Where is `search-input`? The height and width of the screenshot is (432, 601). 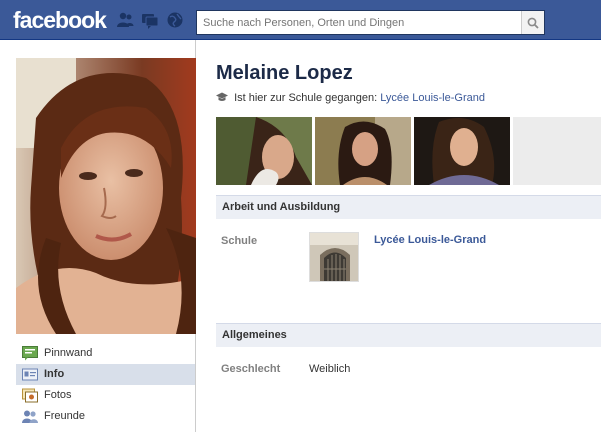
search-input is located at coordinates (358, 22).